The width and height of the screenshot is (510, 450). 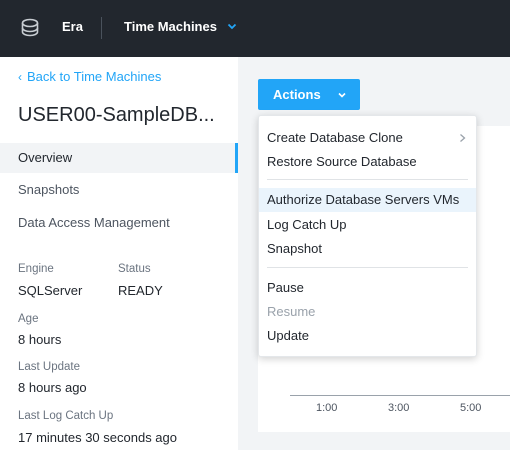 What do you see at coordinates (49, 367) in the screenshot?
I see `last-update-label: Last Update` at bounding box center [49, 367].